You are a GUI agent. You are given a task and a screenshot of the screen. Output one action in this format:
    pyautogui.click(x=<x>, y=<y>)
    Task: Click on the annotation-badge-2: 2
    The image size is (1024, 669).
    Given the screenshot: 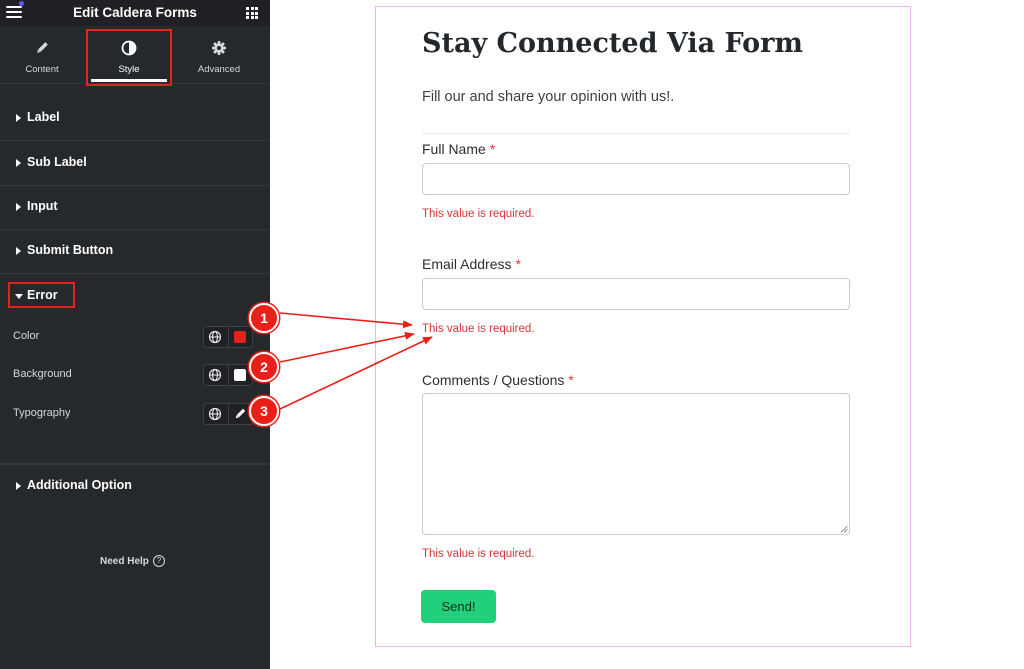 What is the action you would take?
    pyautogui.click(x=264, y=367)
    